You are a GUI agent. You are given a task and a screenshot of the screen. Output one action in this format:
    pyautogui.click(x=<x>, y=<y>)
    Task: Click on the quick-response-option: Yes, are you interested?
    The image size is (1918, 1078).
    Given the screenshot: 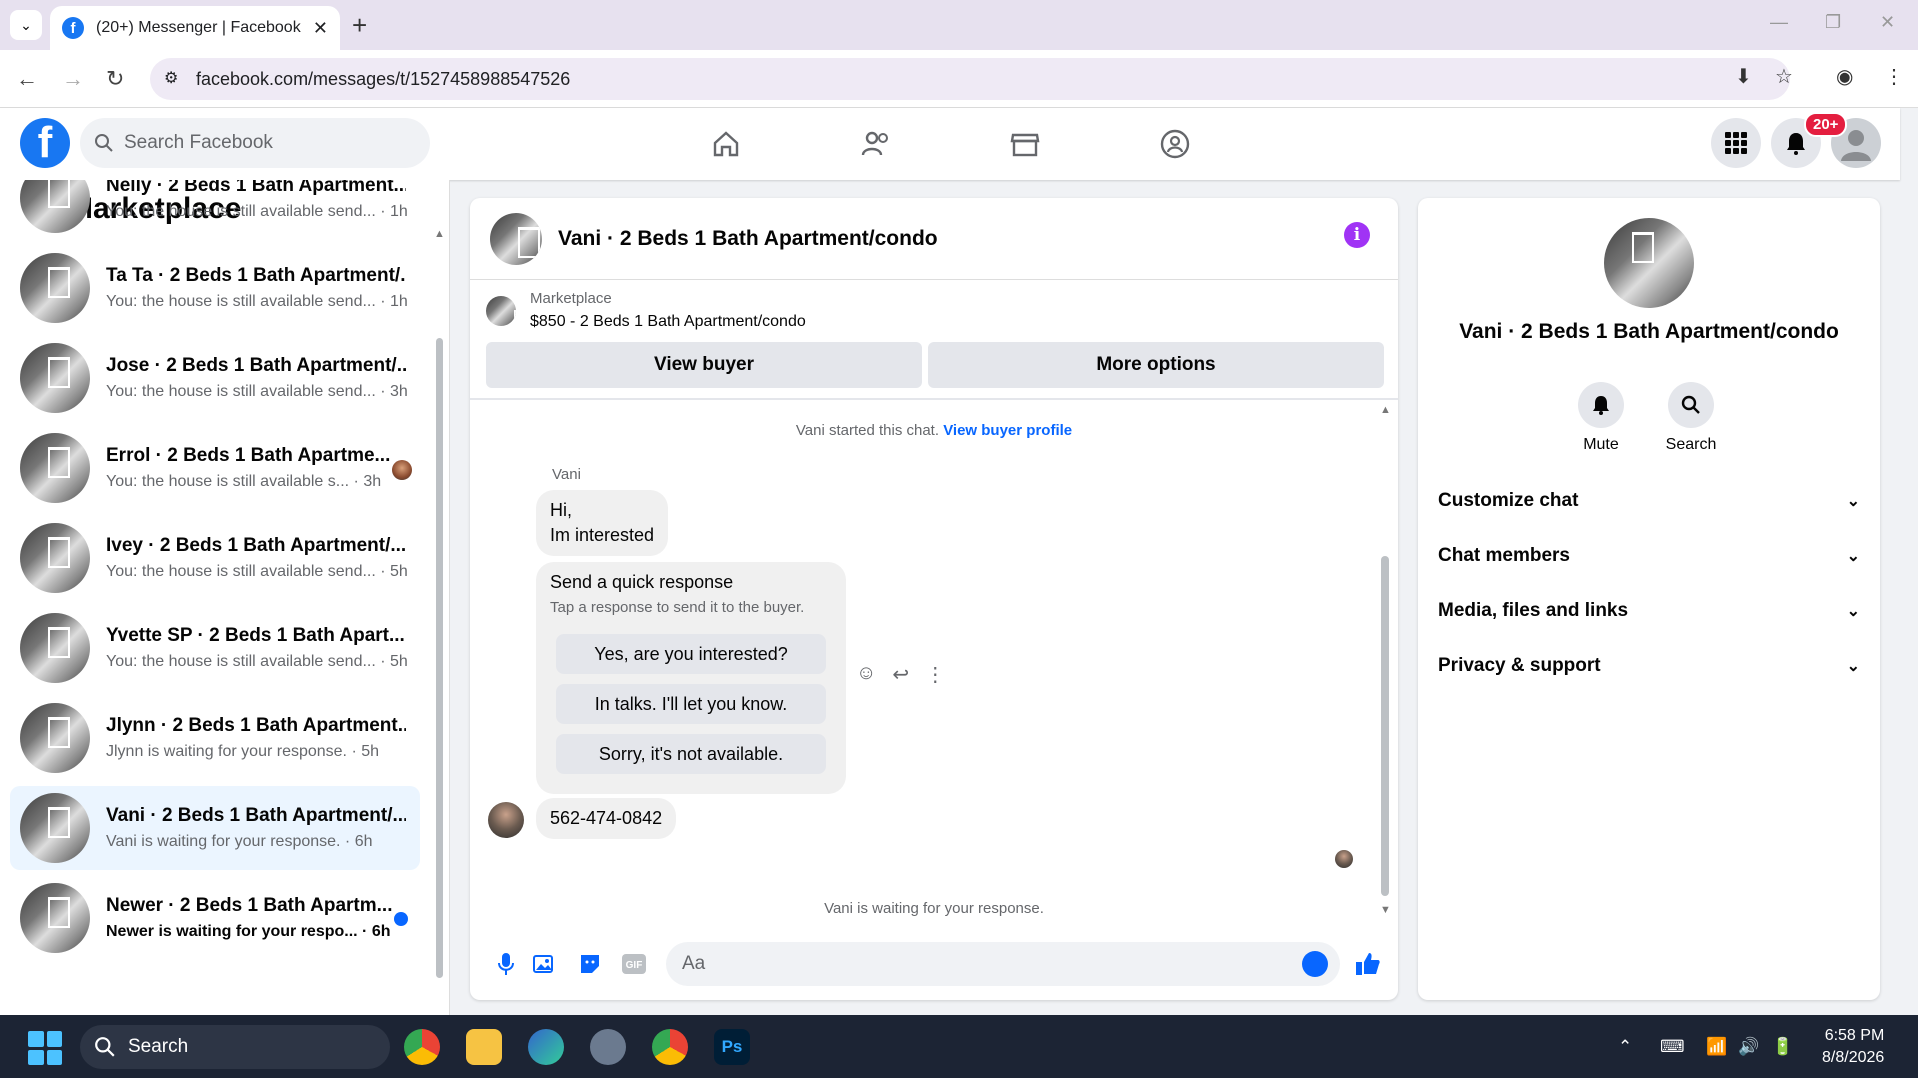 What is the action you would take?
    pyautogui.click(x=691, y=654)
    